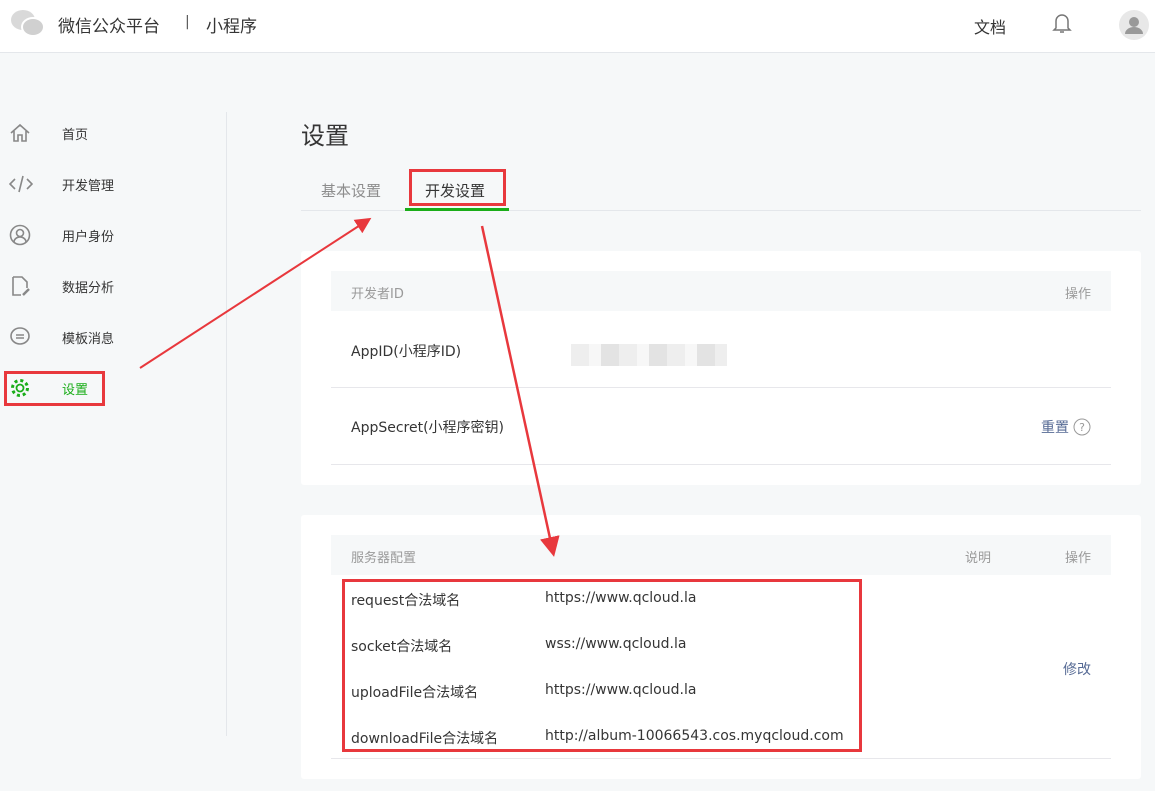 The width and height of the screenshot is (1155, 791). What do you see at coordinates (520, 391) in the screenshot?
I see `arrow-to-server-config` at bounding box center [520, 391].